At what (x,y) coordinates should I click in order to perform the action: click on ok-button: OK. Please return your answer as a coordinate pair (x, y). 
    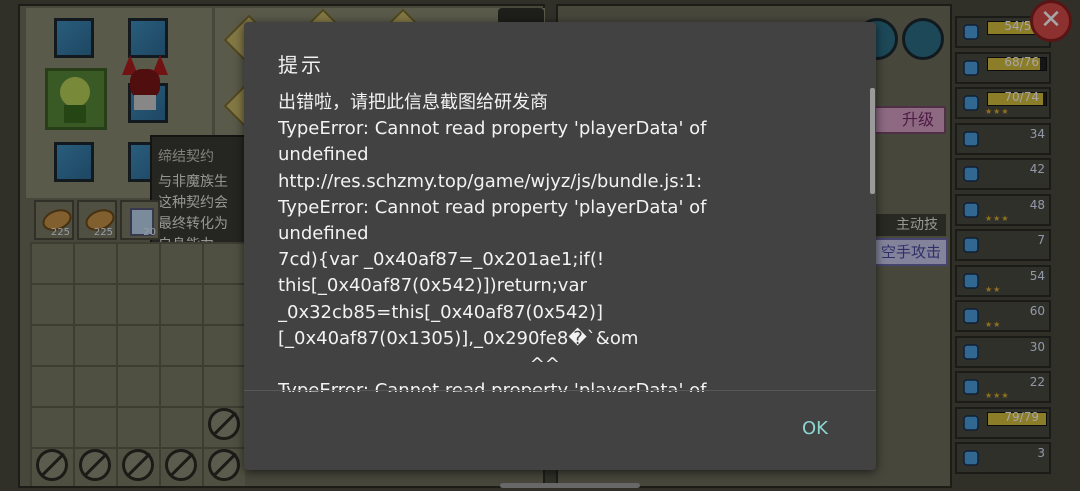
    Looking at the image, I should click on (815, 429).